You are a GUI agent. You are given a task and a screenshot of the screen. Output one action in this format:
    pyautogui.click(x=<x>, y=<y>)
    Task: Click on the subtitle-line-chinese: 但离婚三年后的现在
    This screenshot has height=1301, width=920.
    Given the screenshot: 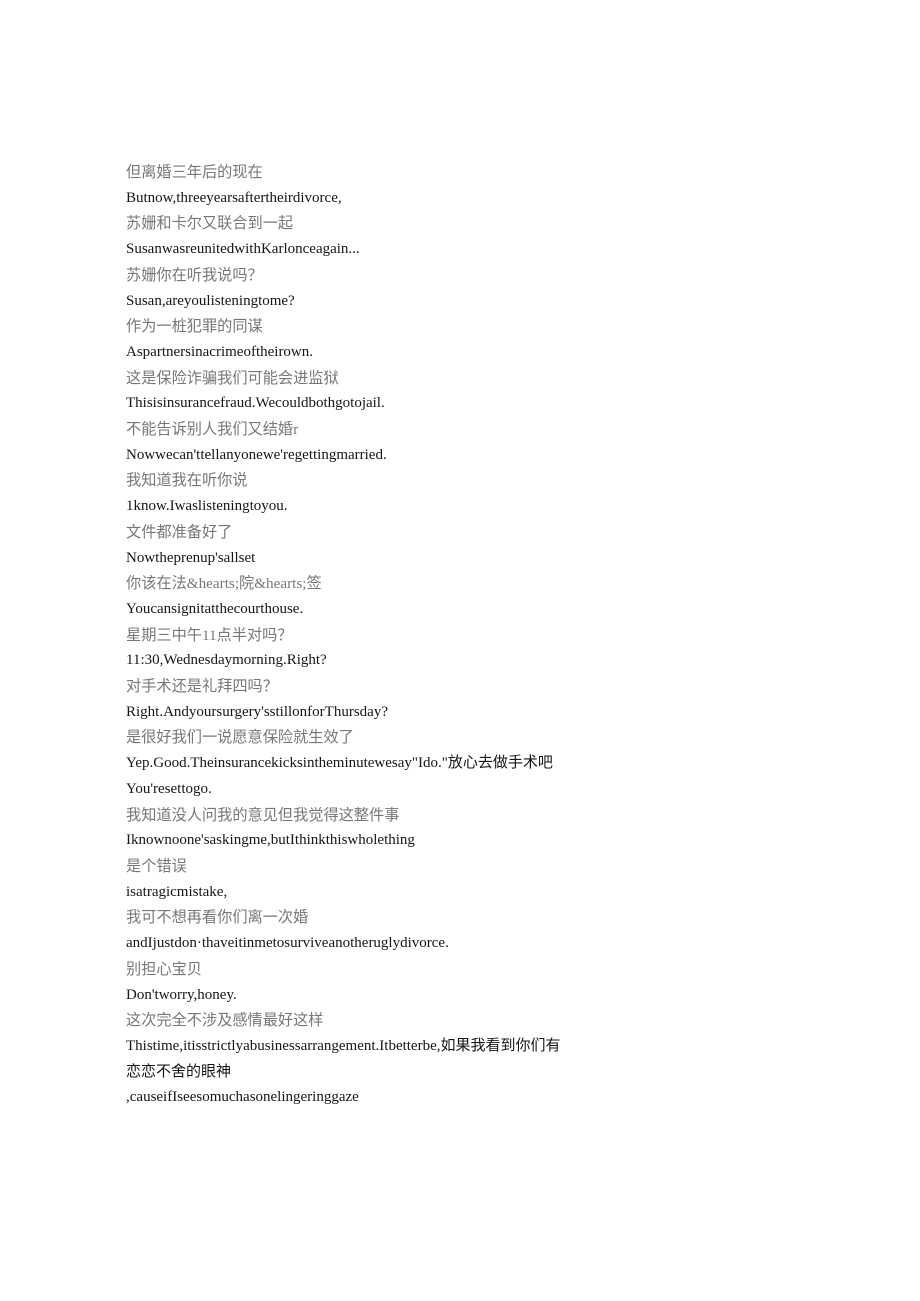 What is the action you would take?
    pyautogui.click(x=194, y=172)
    